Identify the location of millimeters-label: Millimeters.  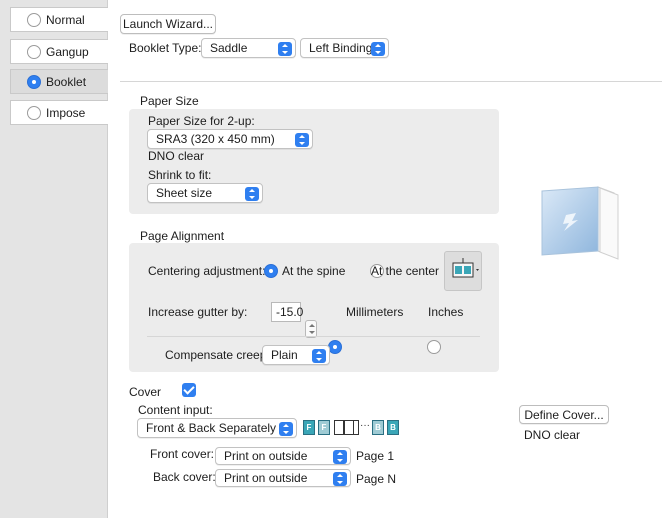
(375, 312).